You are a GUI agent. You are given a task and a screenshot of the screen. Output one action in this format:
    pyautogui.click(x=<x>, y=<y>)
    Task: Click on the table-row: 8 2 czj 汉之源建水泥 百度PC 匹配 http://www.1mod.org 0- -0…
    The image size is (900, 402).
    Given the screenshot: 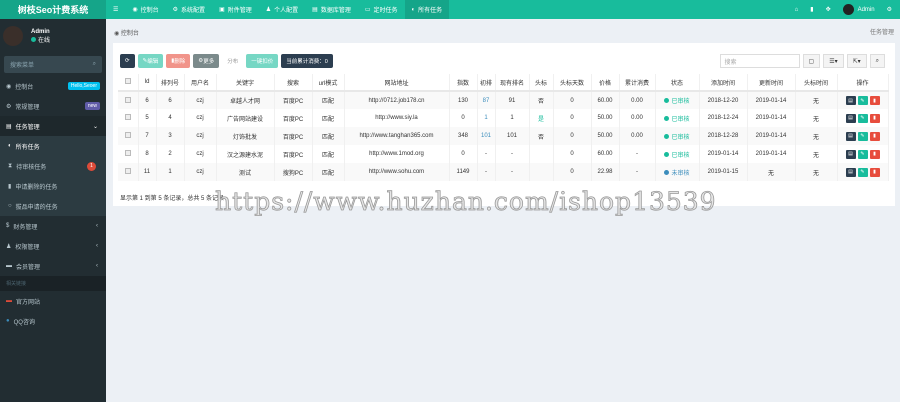 What is the action you would take?
    pyautogui.click(x=503, y=154)
    